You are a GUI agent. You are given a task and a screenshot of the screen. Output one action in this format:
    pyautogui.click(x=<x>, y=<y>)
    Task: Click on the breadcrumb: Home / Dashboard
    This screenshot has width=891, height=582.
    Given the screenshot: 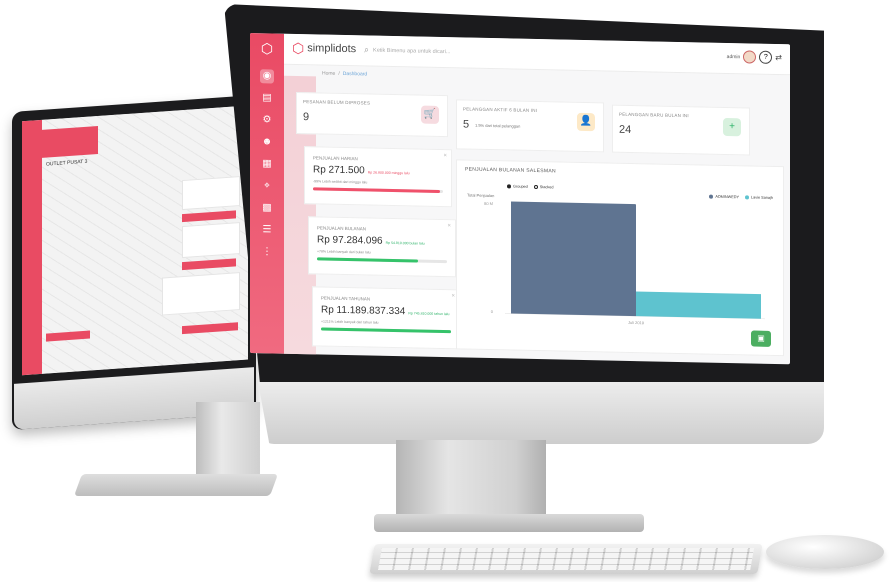 What is the action you would take?
    pyautogui.click(x=344, y=74)
    